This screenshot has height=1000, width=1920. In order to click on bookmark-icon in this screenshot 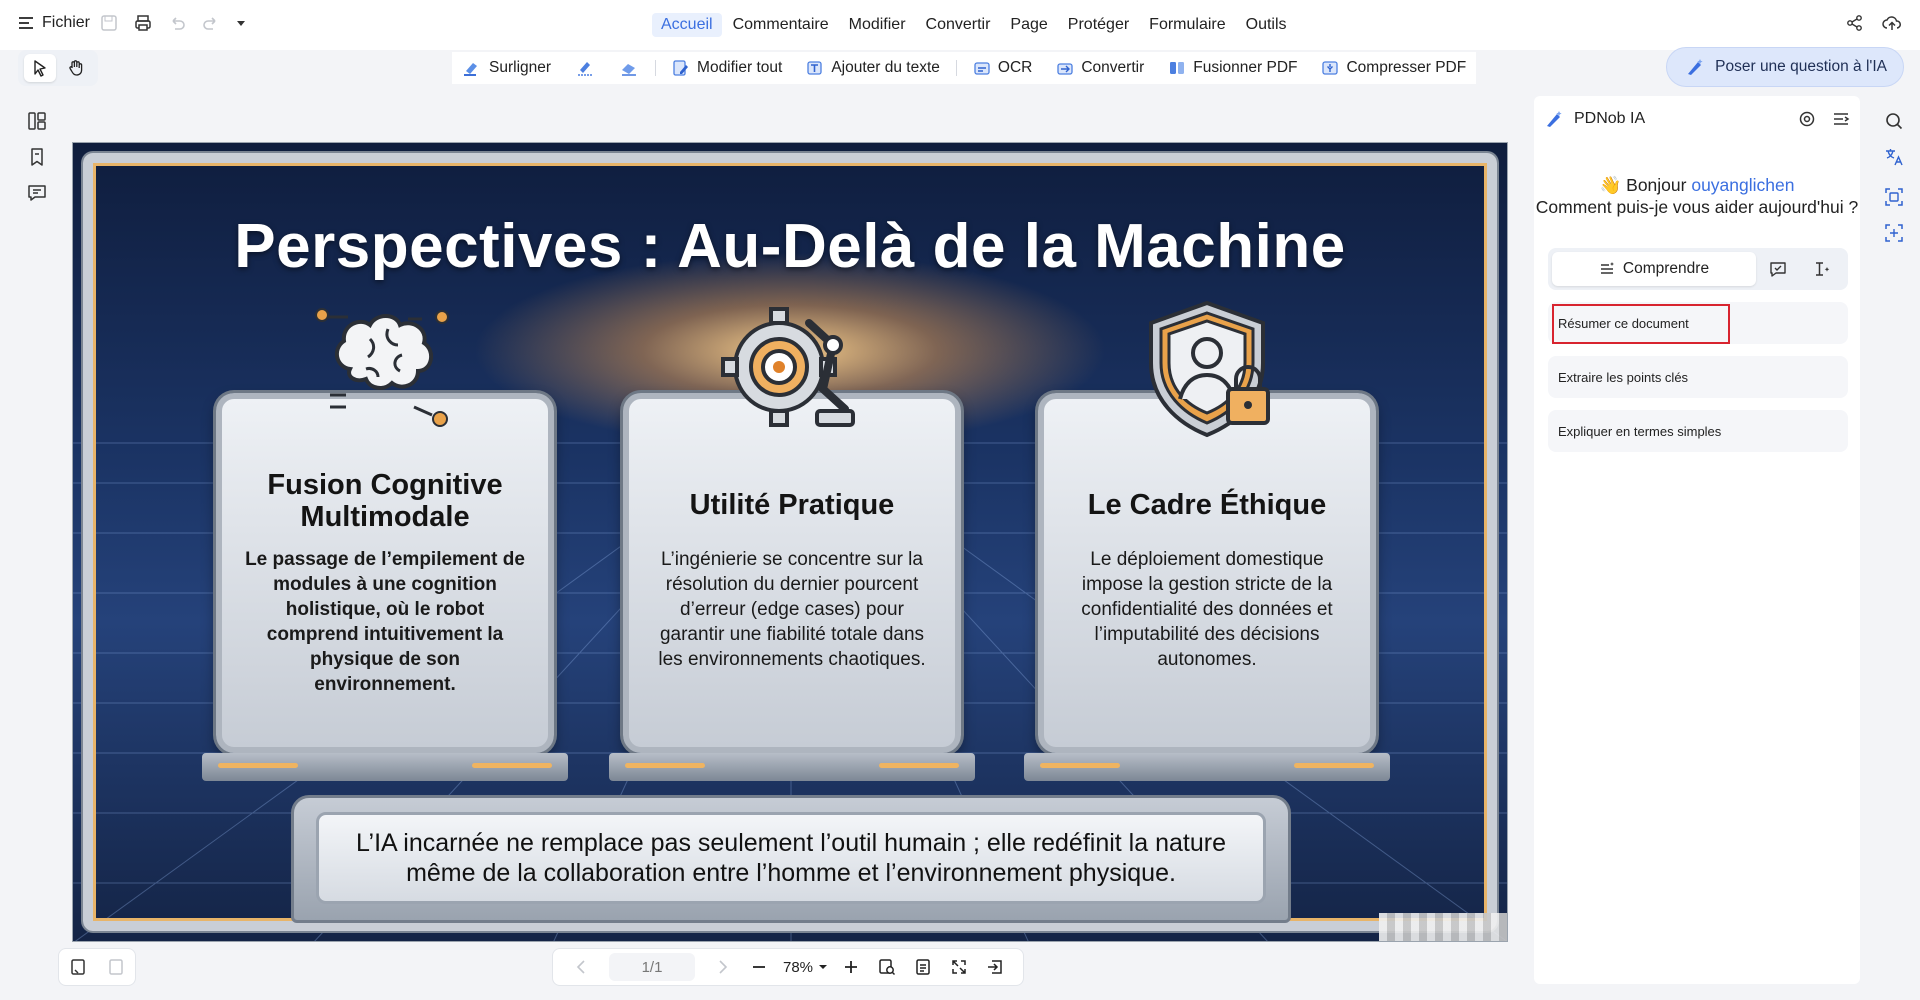, I will do `click(37, 157)`.